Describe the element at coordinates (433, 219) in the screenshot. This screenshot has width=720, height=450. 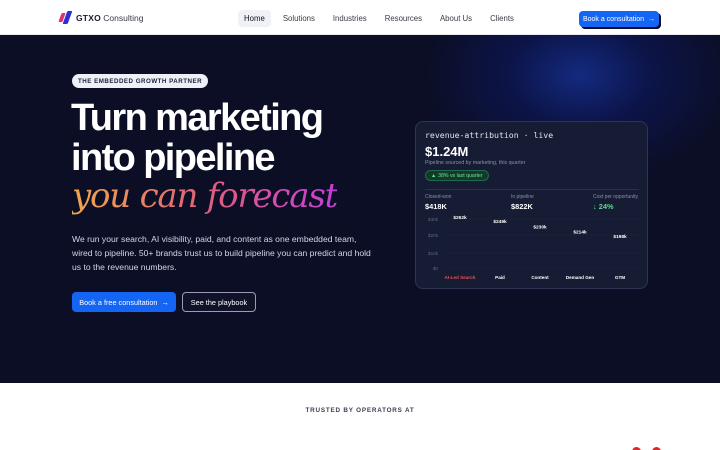
I see `chart-y-tick-label: $30k` at that location.